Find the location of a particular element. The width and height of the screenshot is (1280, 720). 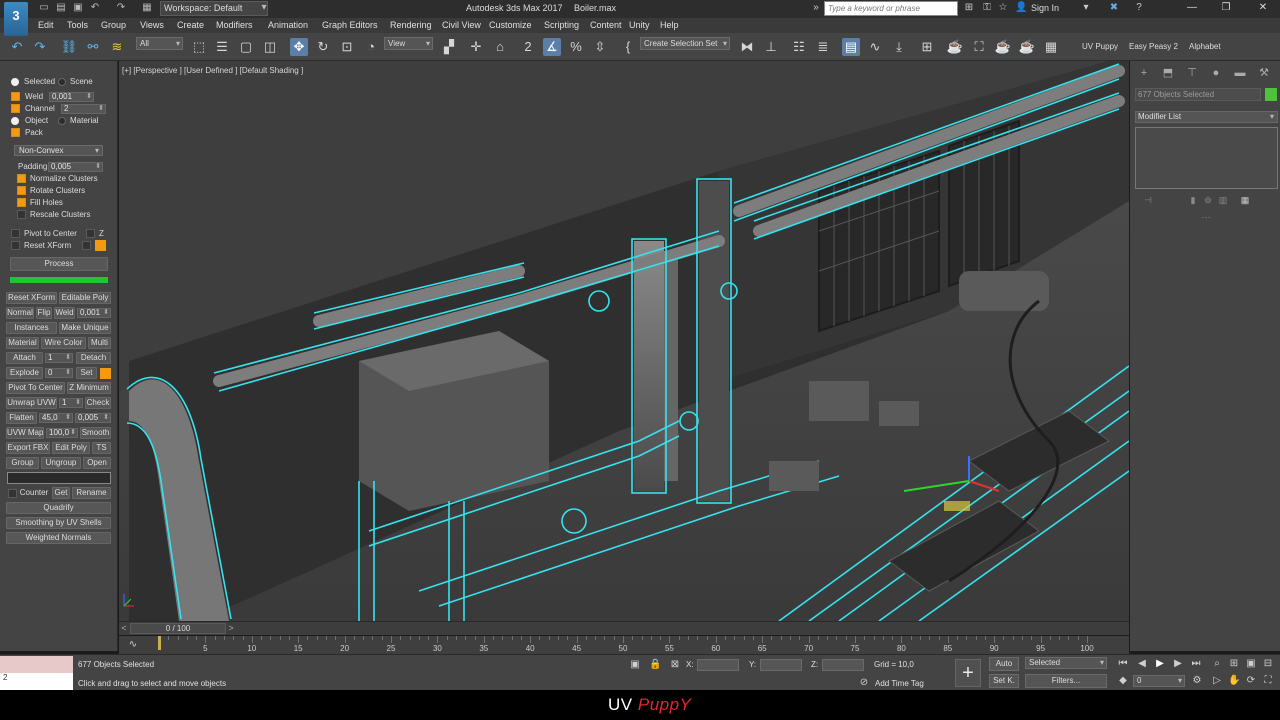

time-config-icon: ⚙ is located at coordinates (1197, 681).